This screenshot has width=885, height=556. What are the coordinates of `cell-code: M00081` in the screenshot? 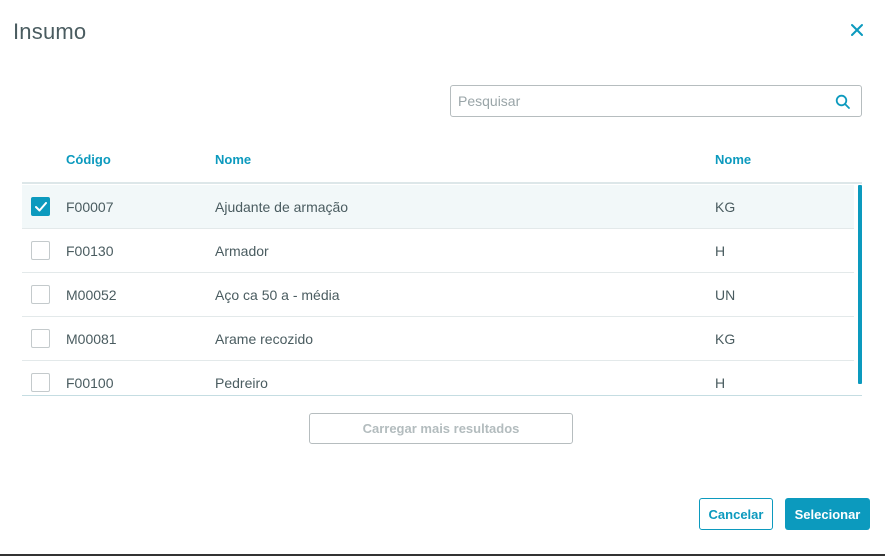 It's located at (91, 339).